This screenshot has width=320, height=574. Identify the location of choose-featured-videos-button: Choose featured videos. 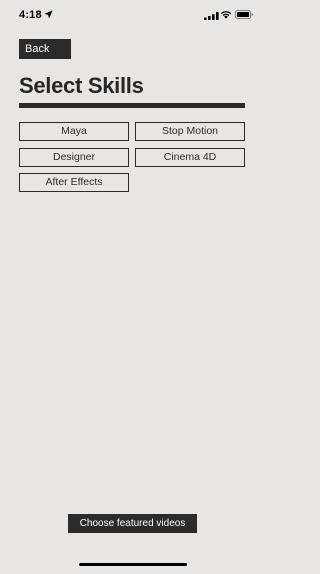
(132, 523).